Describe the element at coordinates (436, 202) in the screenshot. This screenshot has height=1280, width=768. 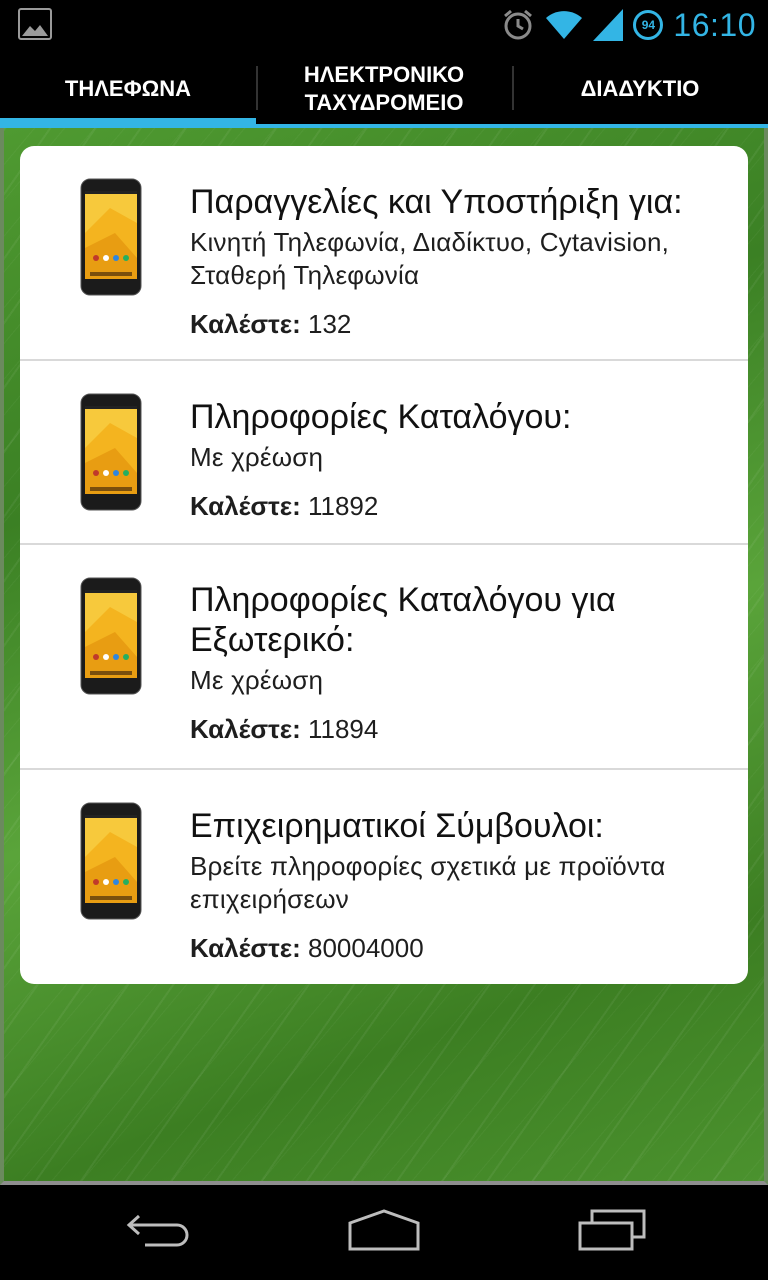
I see `item-title: Παραγγελίες και Υποστήριξη για:` at that location.